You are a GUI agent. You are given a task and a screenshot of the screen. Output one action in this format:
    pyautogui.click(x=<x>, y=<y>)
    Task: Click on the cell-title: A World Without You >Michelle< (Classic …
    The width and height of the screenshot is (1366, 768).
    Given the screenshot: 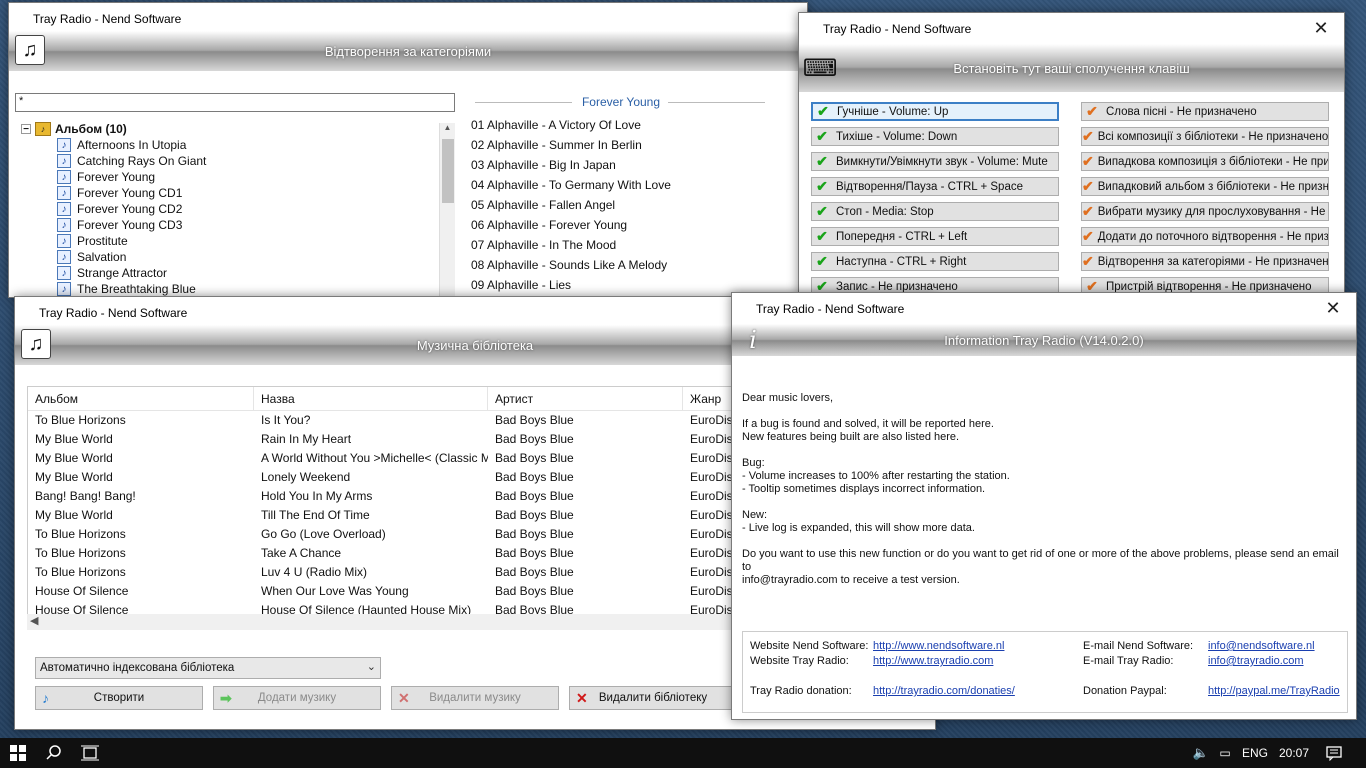 What is the action you would take?
    pyautogui.click(x=374, y=458)
    